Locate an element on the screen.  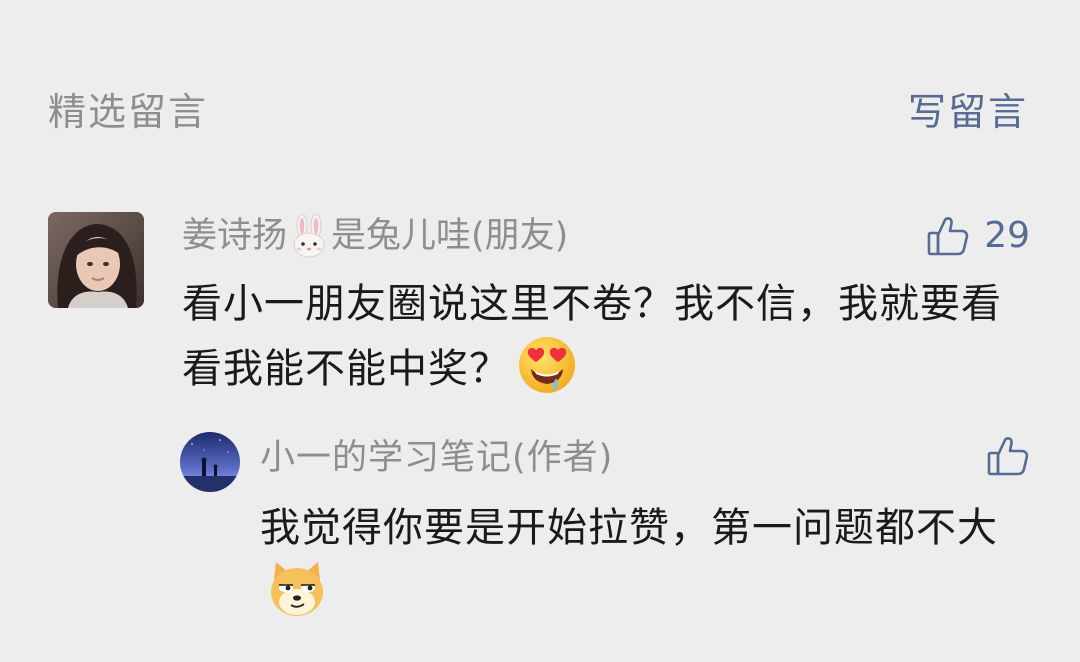
reply-content: 我觉得你要是开始拉赞，第一问题都不大 is located at coordinates (645, 560).